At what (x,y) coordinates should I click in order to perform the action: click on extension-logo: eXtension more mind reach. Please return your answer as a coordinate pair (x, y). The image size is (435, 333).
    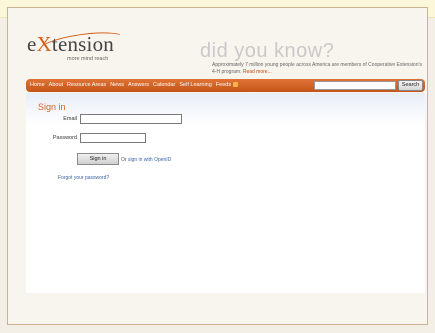
    Looking at the image, I should click on (87, 46).